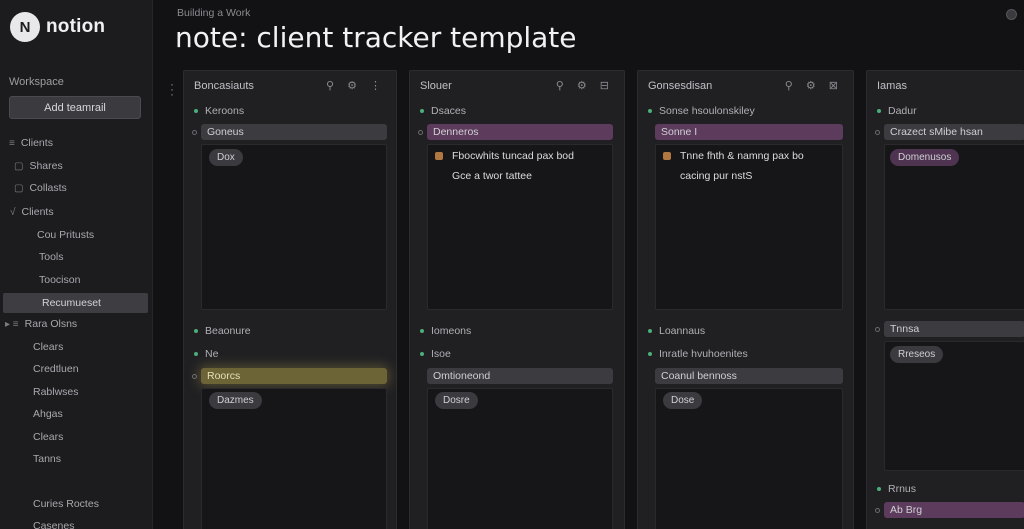 The width and height of the screenshot is (1024, 529). I want to click on column-actions-icon: ⚲ ⚙ ⋮, so click(356, 85).